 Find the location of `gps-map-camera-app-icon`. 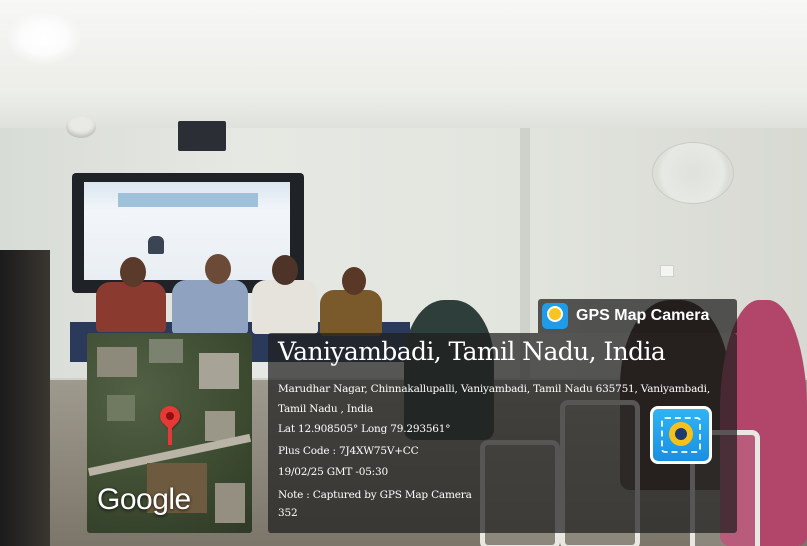

gps-map-camera-app-icon is located at coordinates (681, 435).